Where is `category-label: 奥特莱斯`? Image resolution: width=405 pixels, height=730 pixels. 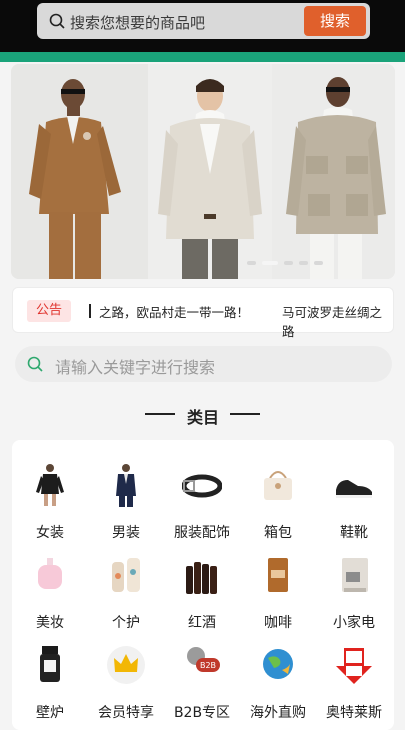
category-label: 奥特莱斯 is located at coordinates (354, 713).